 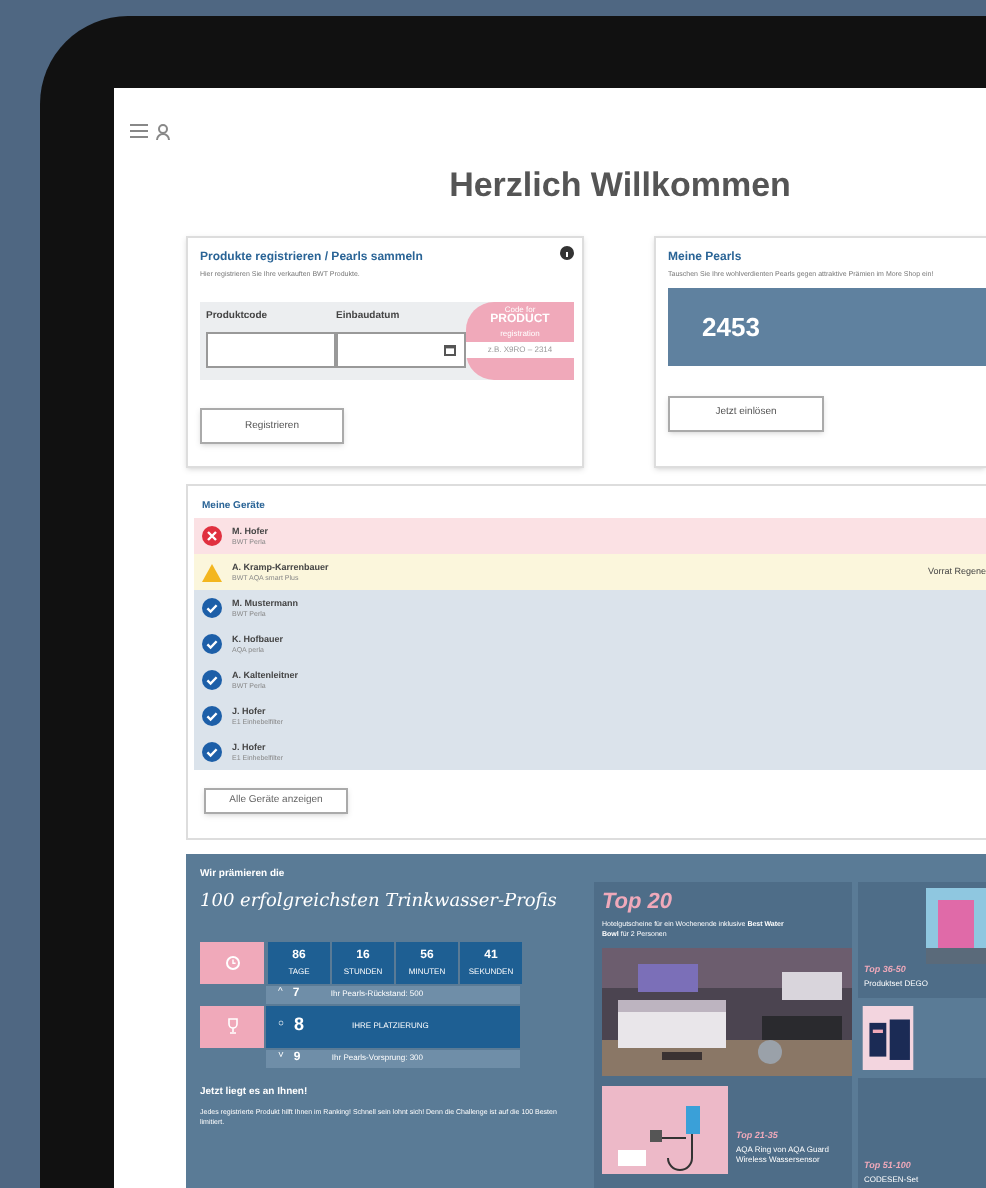 I want to click on warning-icon, so click(x=212, y=572).